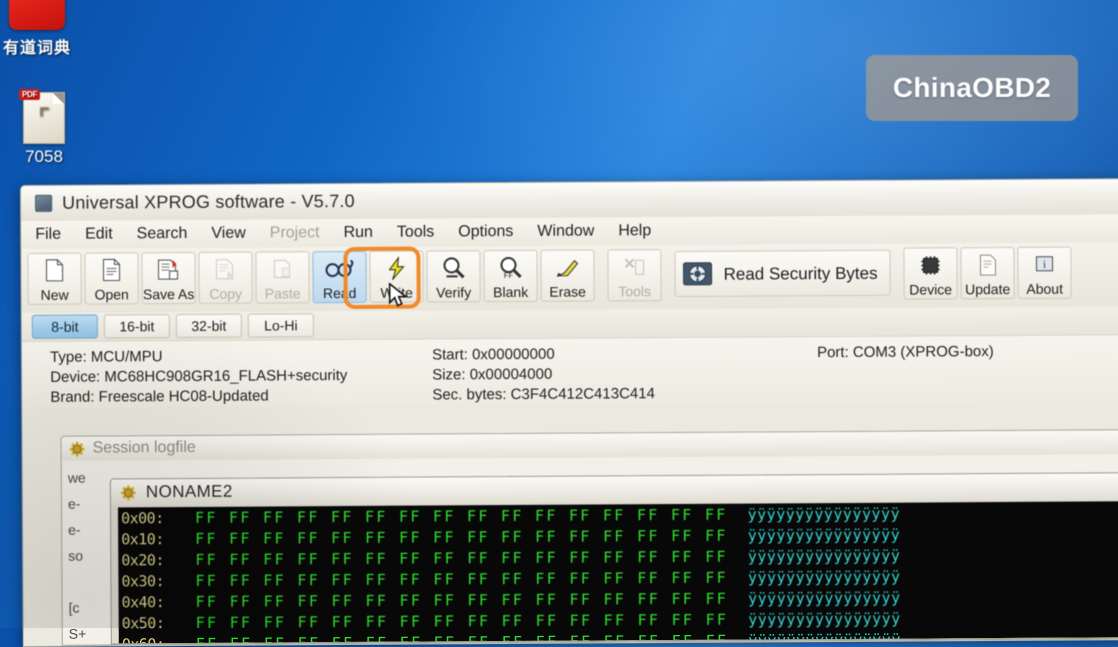  I want to click on info-port: Port: COM3 (XPROG-box), so click(905, 352).